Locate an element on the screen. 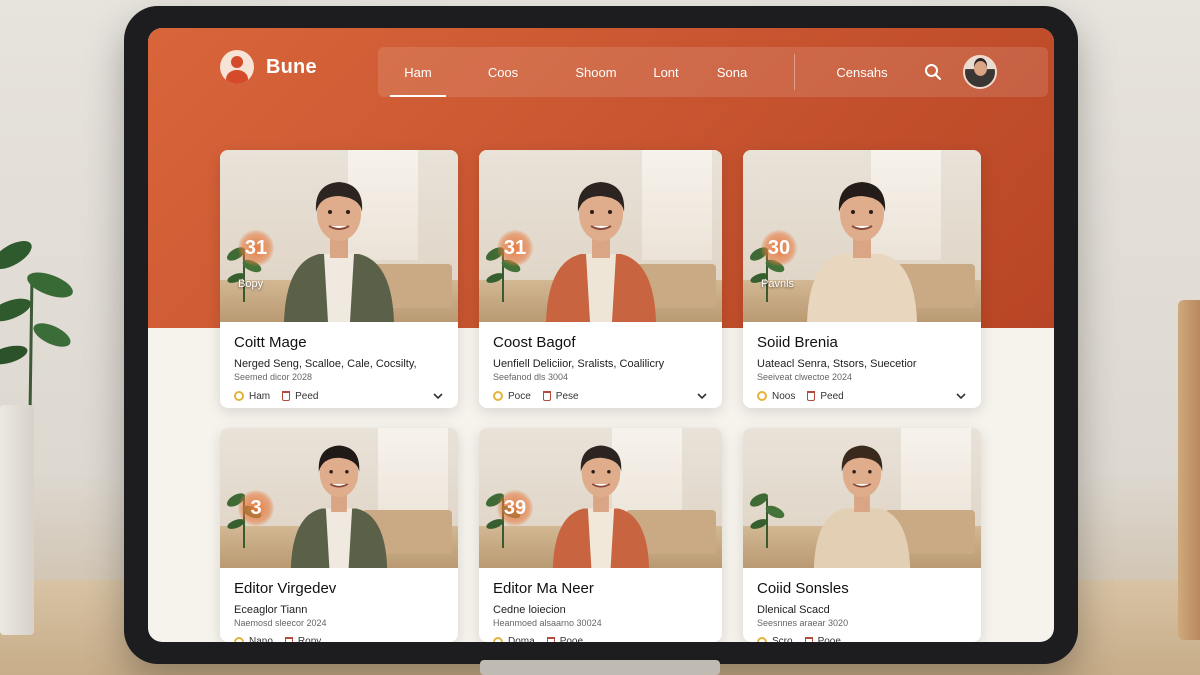 The width and height of the screenshot is (1200, 675). avatar-icon is located at coordinates (980, 72).